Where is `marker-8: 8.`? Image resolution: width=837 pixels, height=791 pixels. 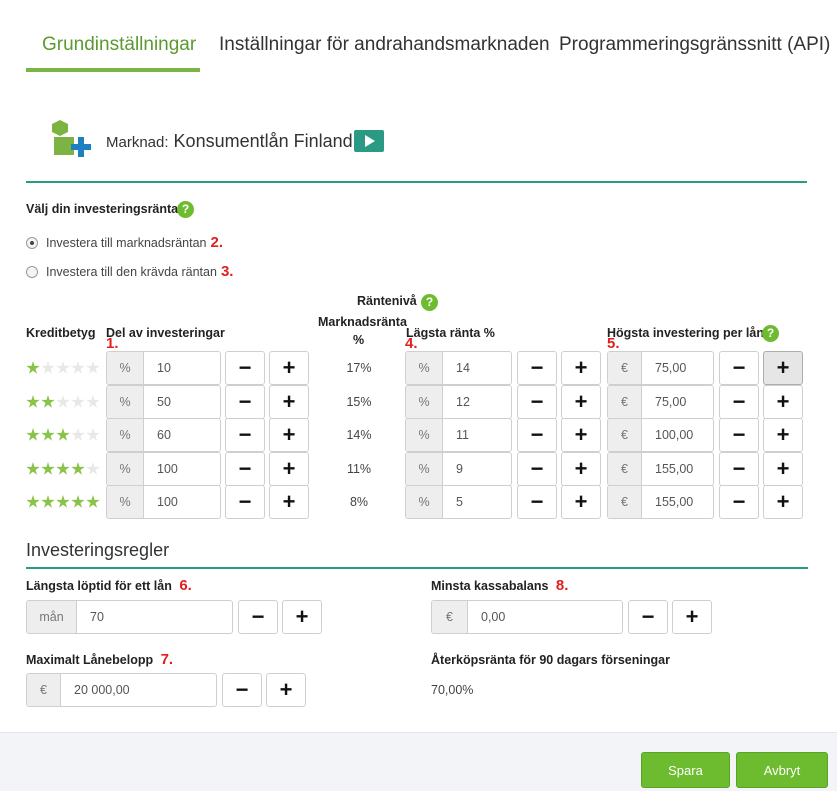
marker-8: 8. is located at coordinates (562, 585).